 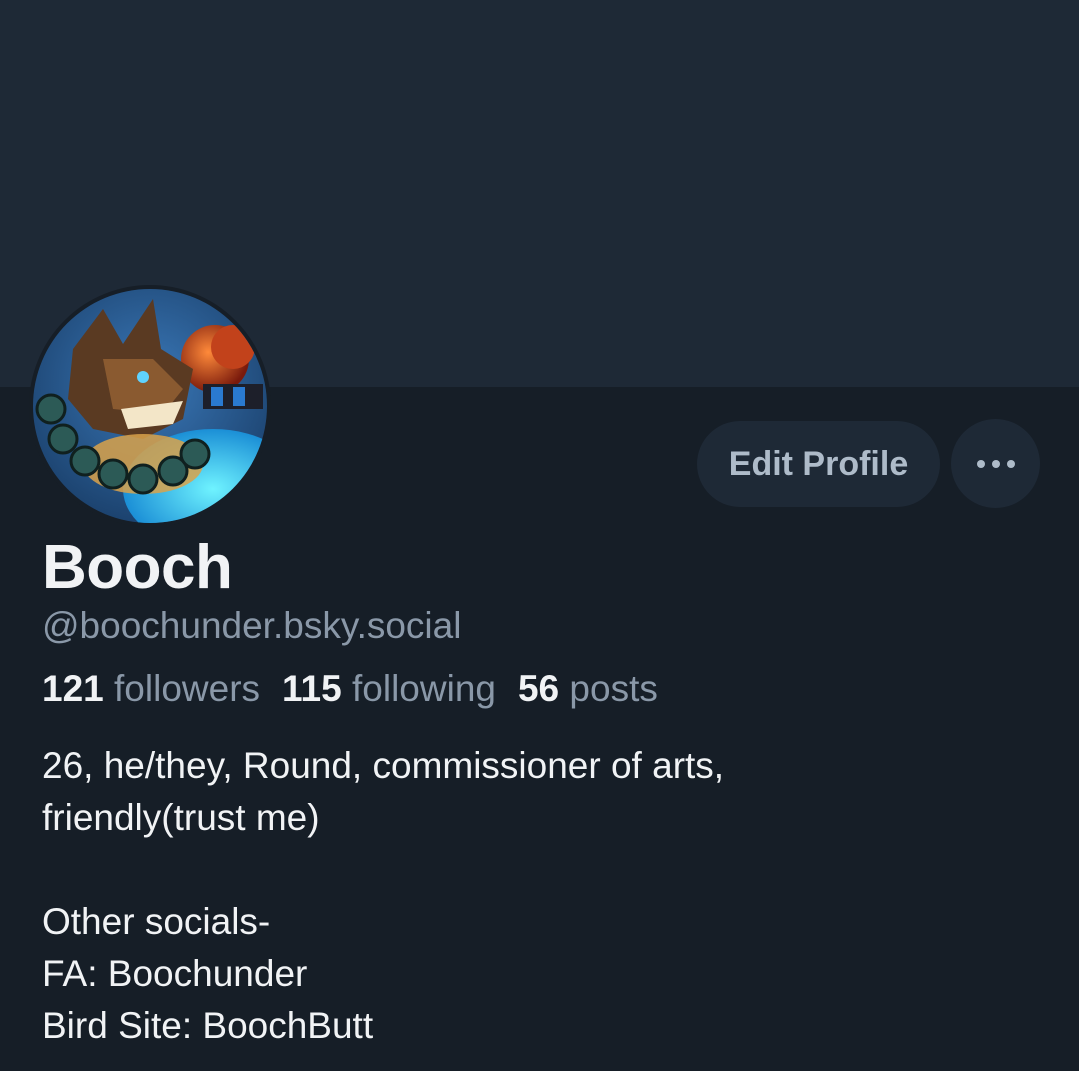 I want to click on posts-label: posts, so click(x=613, y=688).